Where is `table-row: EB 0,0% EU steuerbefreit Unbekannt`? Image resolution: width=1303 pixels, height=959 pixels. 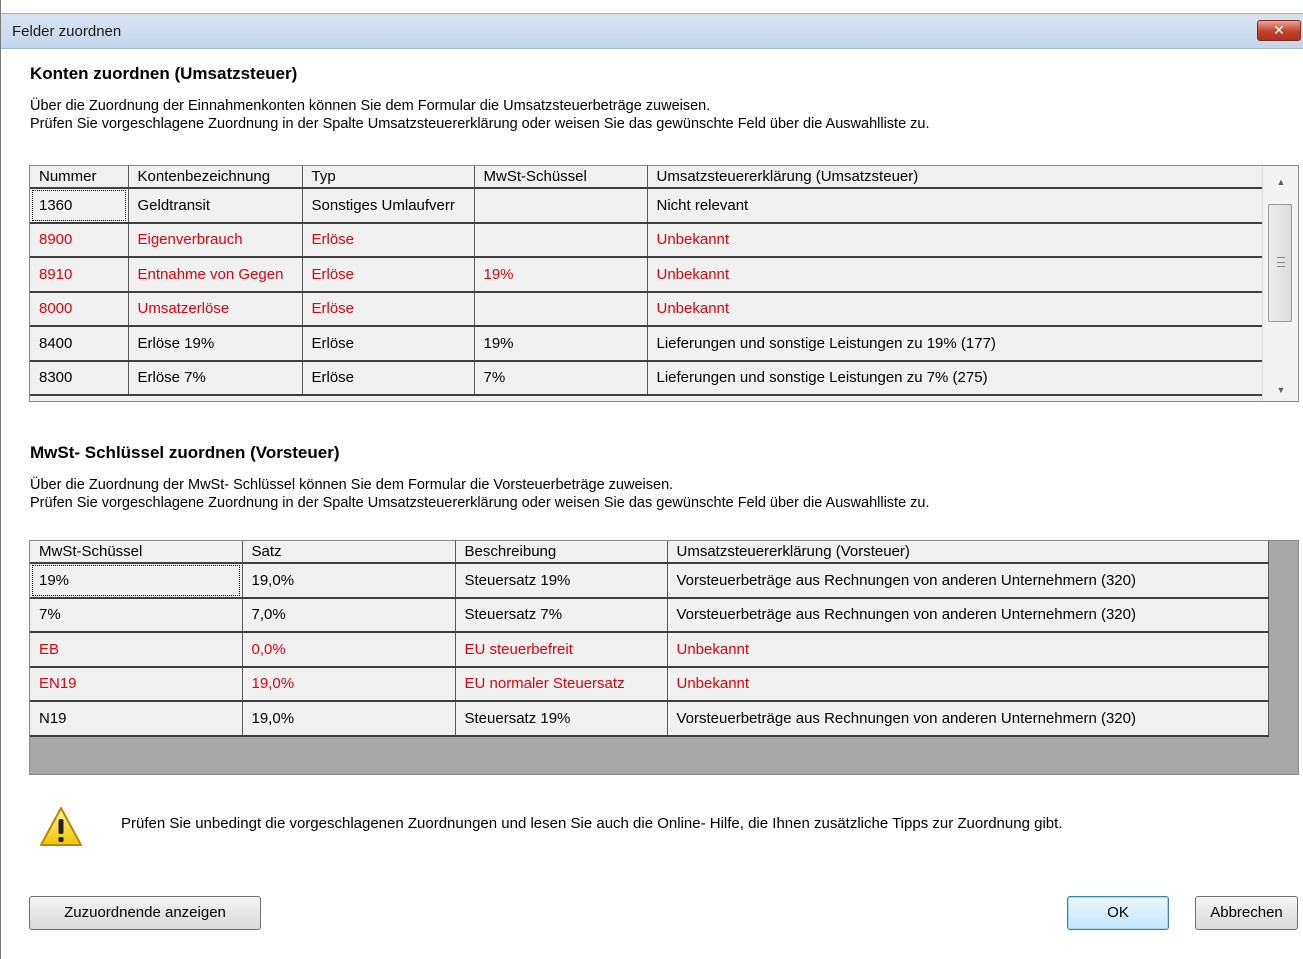
table-row: EB 0,0% EU steuerbefreit Unbekannt is located at coordinates (649, 650).